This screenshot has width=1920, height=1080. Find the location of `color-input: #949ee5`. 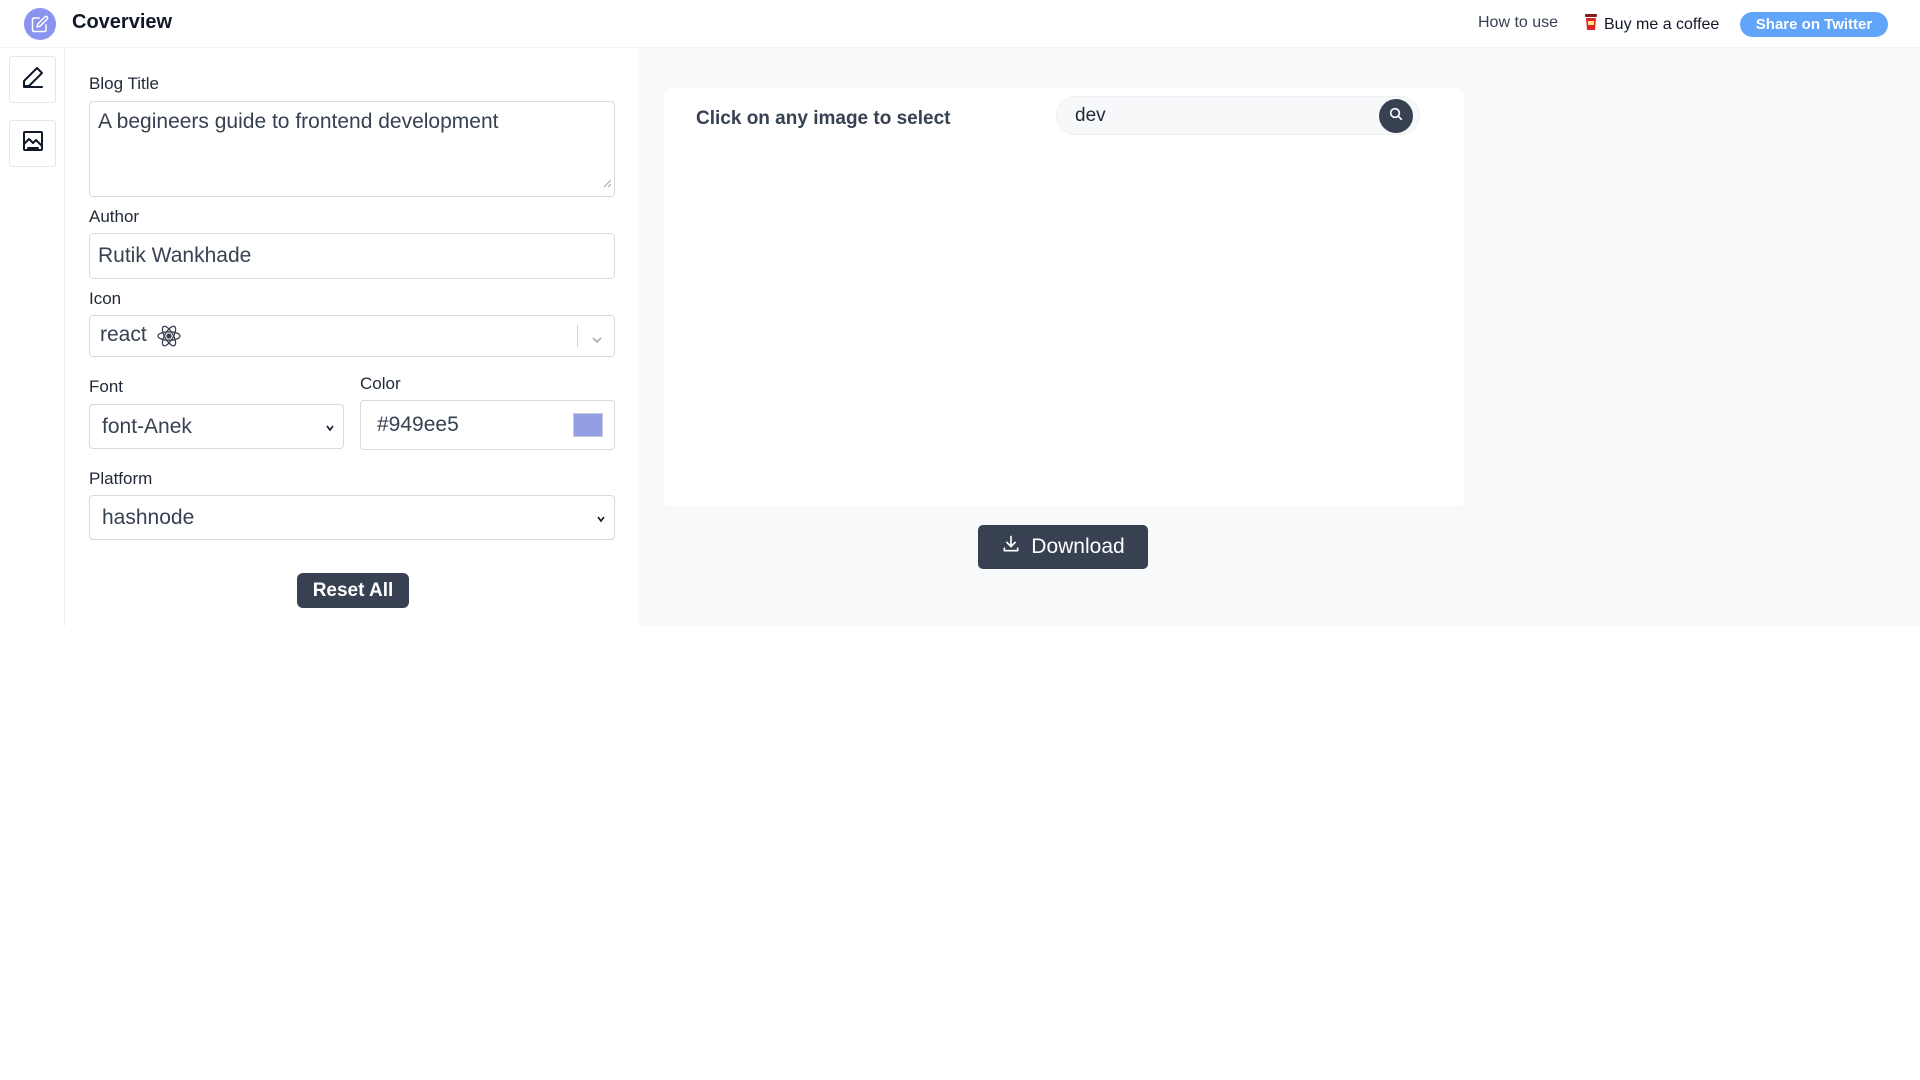

color-input: #949ee5 is located at coordinates (487, 425).